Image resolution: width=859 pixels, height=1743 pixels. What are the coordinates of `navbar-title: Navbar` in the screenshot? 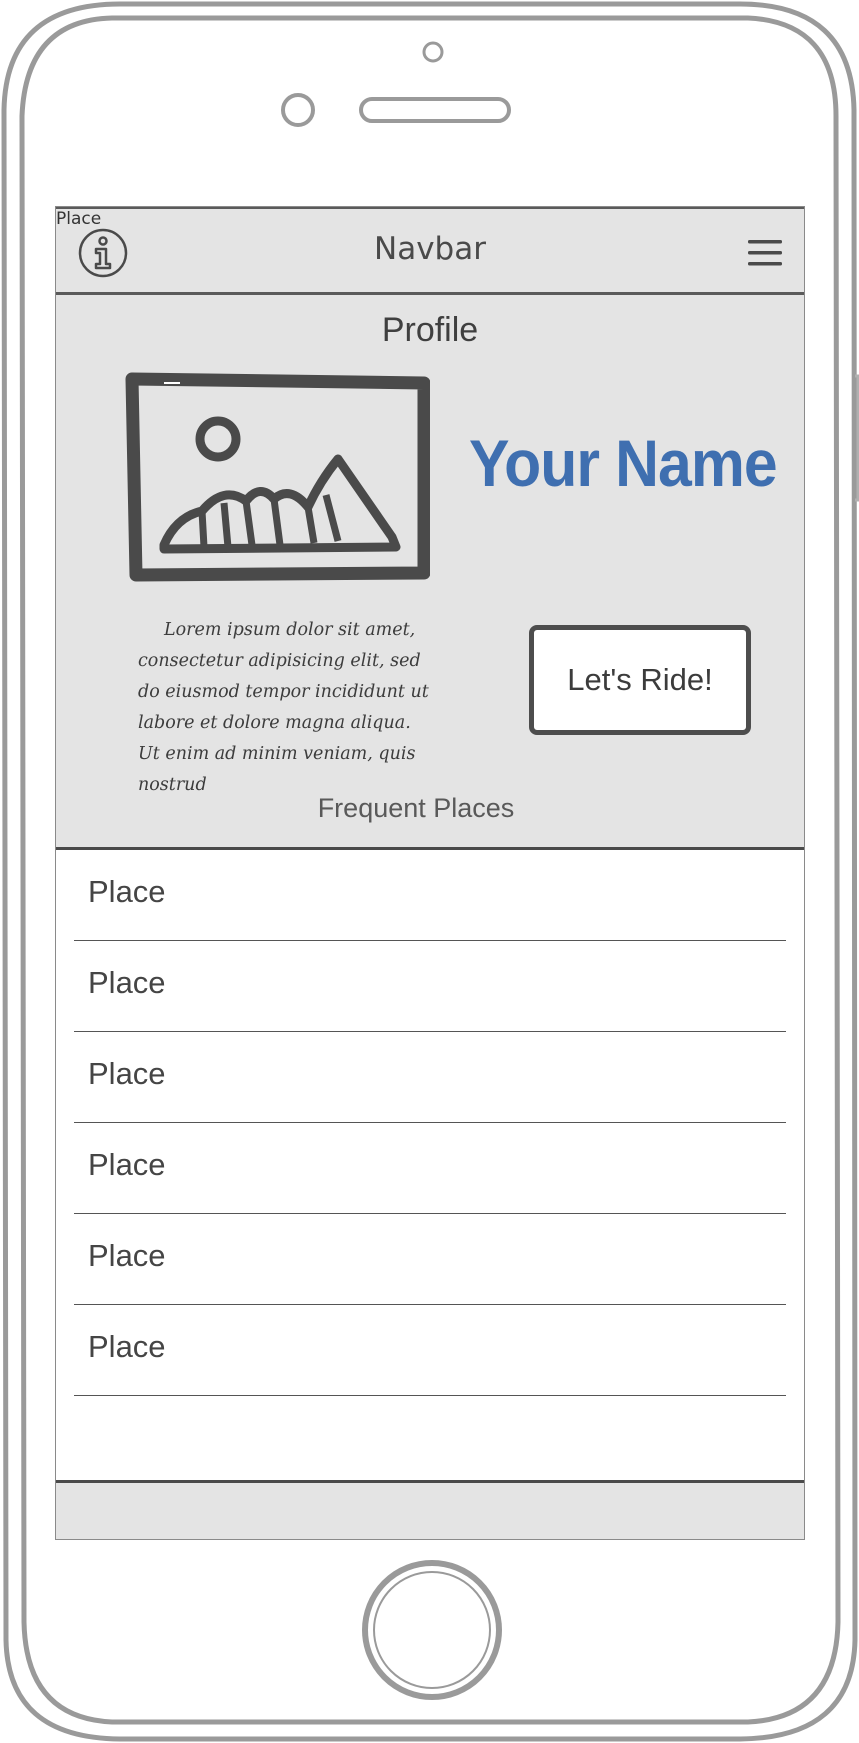 It's located at (430, 249).